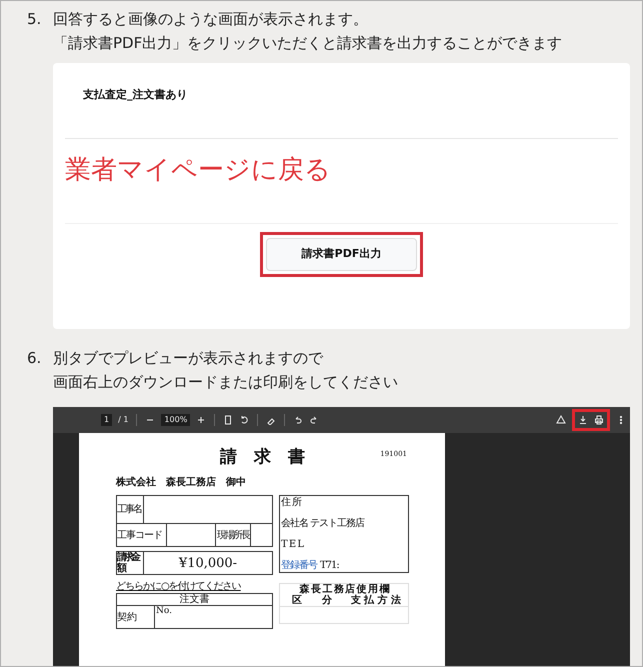 Image resolution: width=643 pixels, height=667 pixels. What do you see at coordinates (163, 612) in the screenshot?
I see `field-label: No.` at bounding box center [163, 612].